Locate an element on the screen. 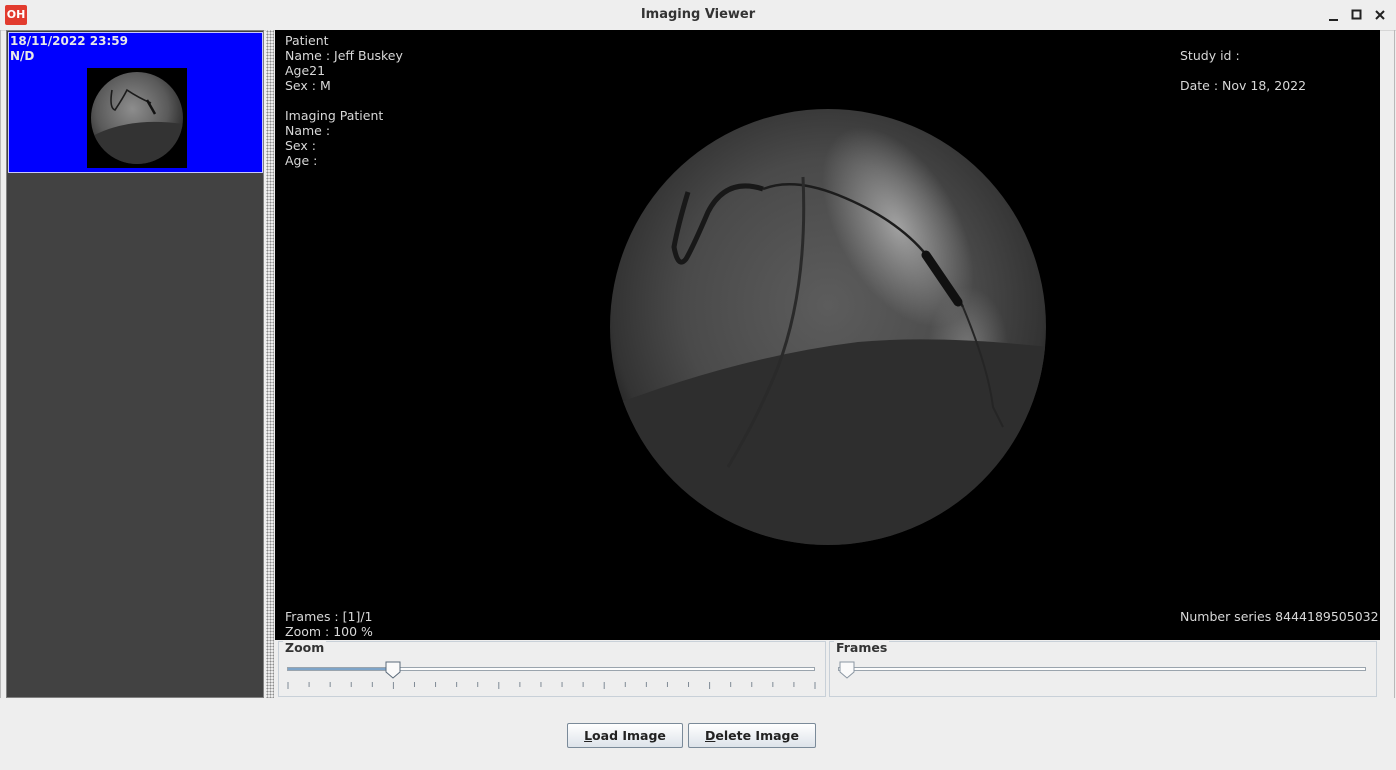  frames-label: Frames is located at coordinates (862, 647).